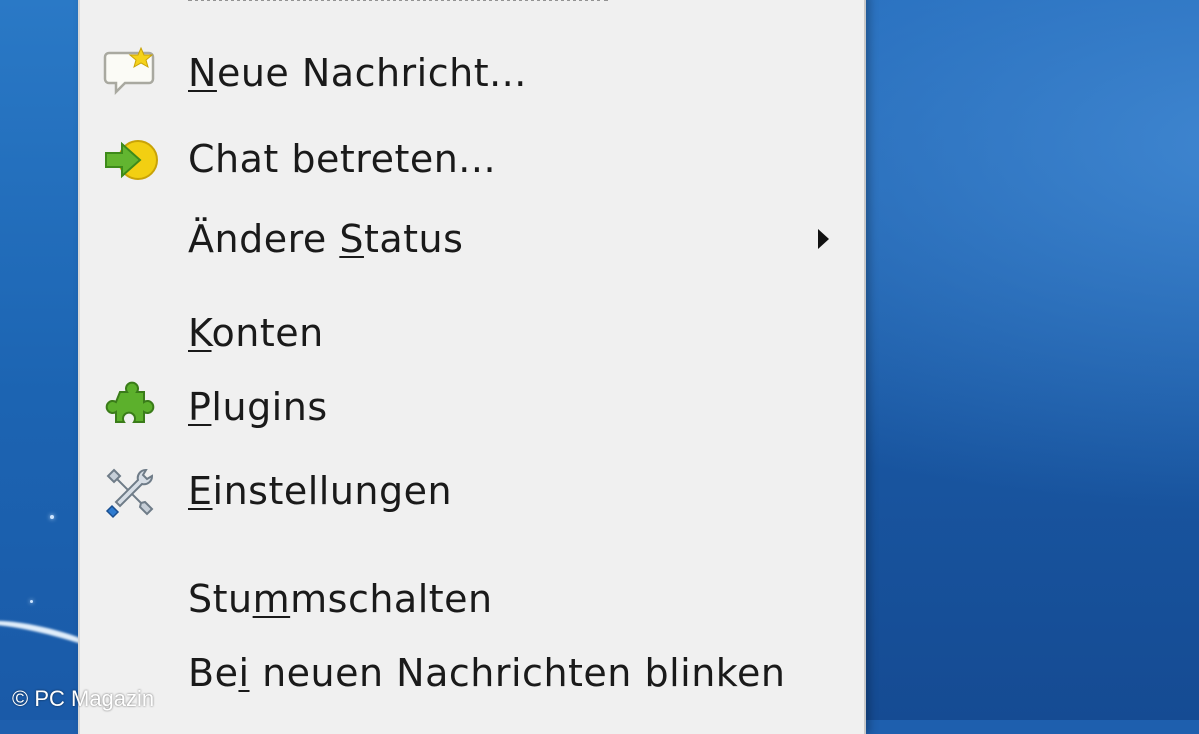 The image size is (1199, 734). Describe the element at coordinates (472, 407) in the screenshot. I see `menu-item-plugins: Plugins` at that location.